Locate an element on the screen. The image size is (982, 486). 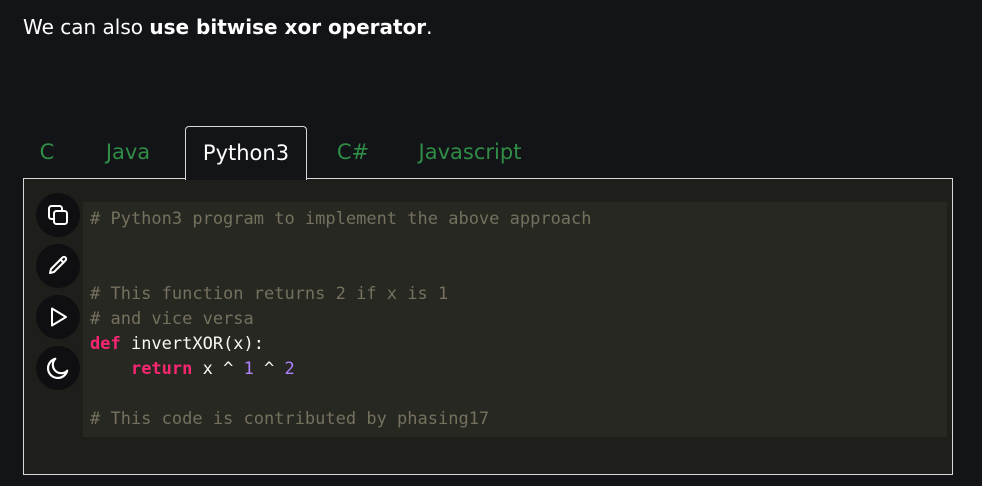
edit-pencil-icon is located at coordinates (58, 264).